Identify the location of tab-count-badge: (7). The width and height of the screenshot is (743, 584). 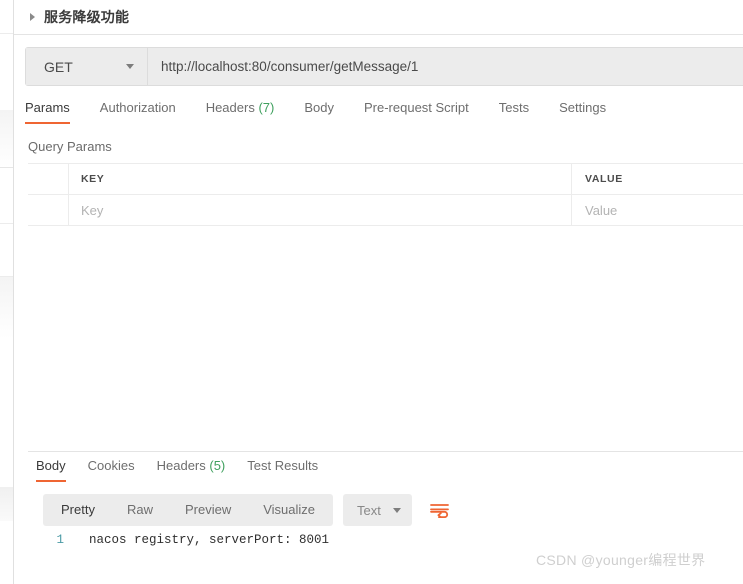
(266, 107).